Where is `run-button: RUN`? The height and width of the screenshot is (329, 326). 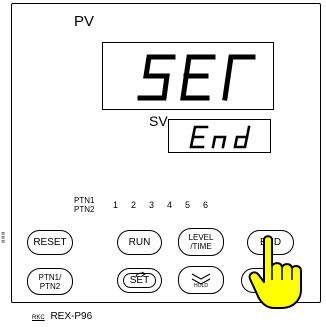
run-button: RUN is located at coordinates (139, 242).